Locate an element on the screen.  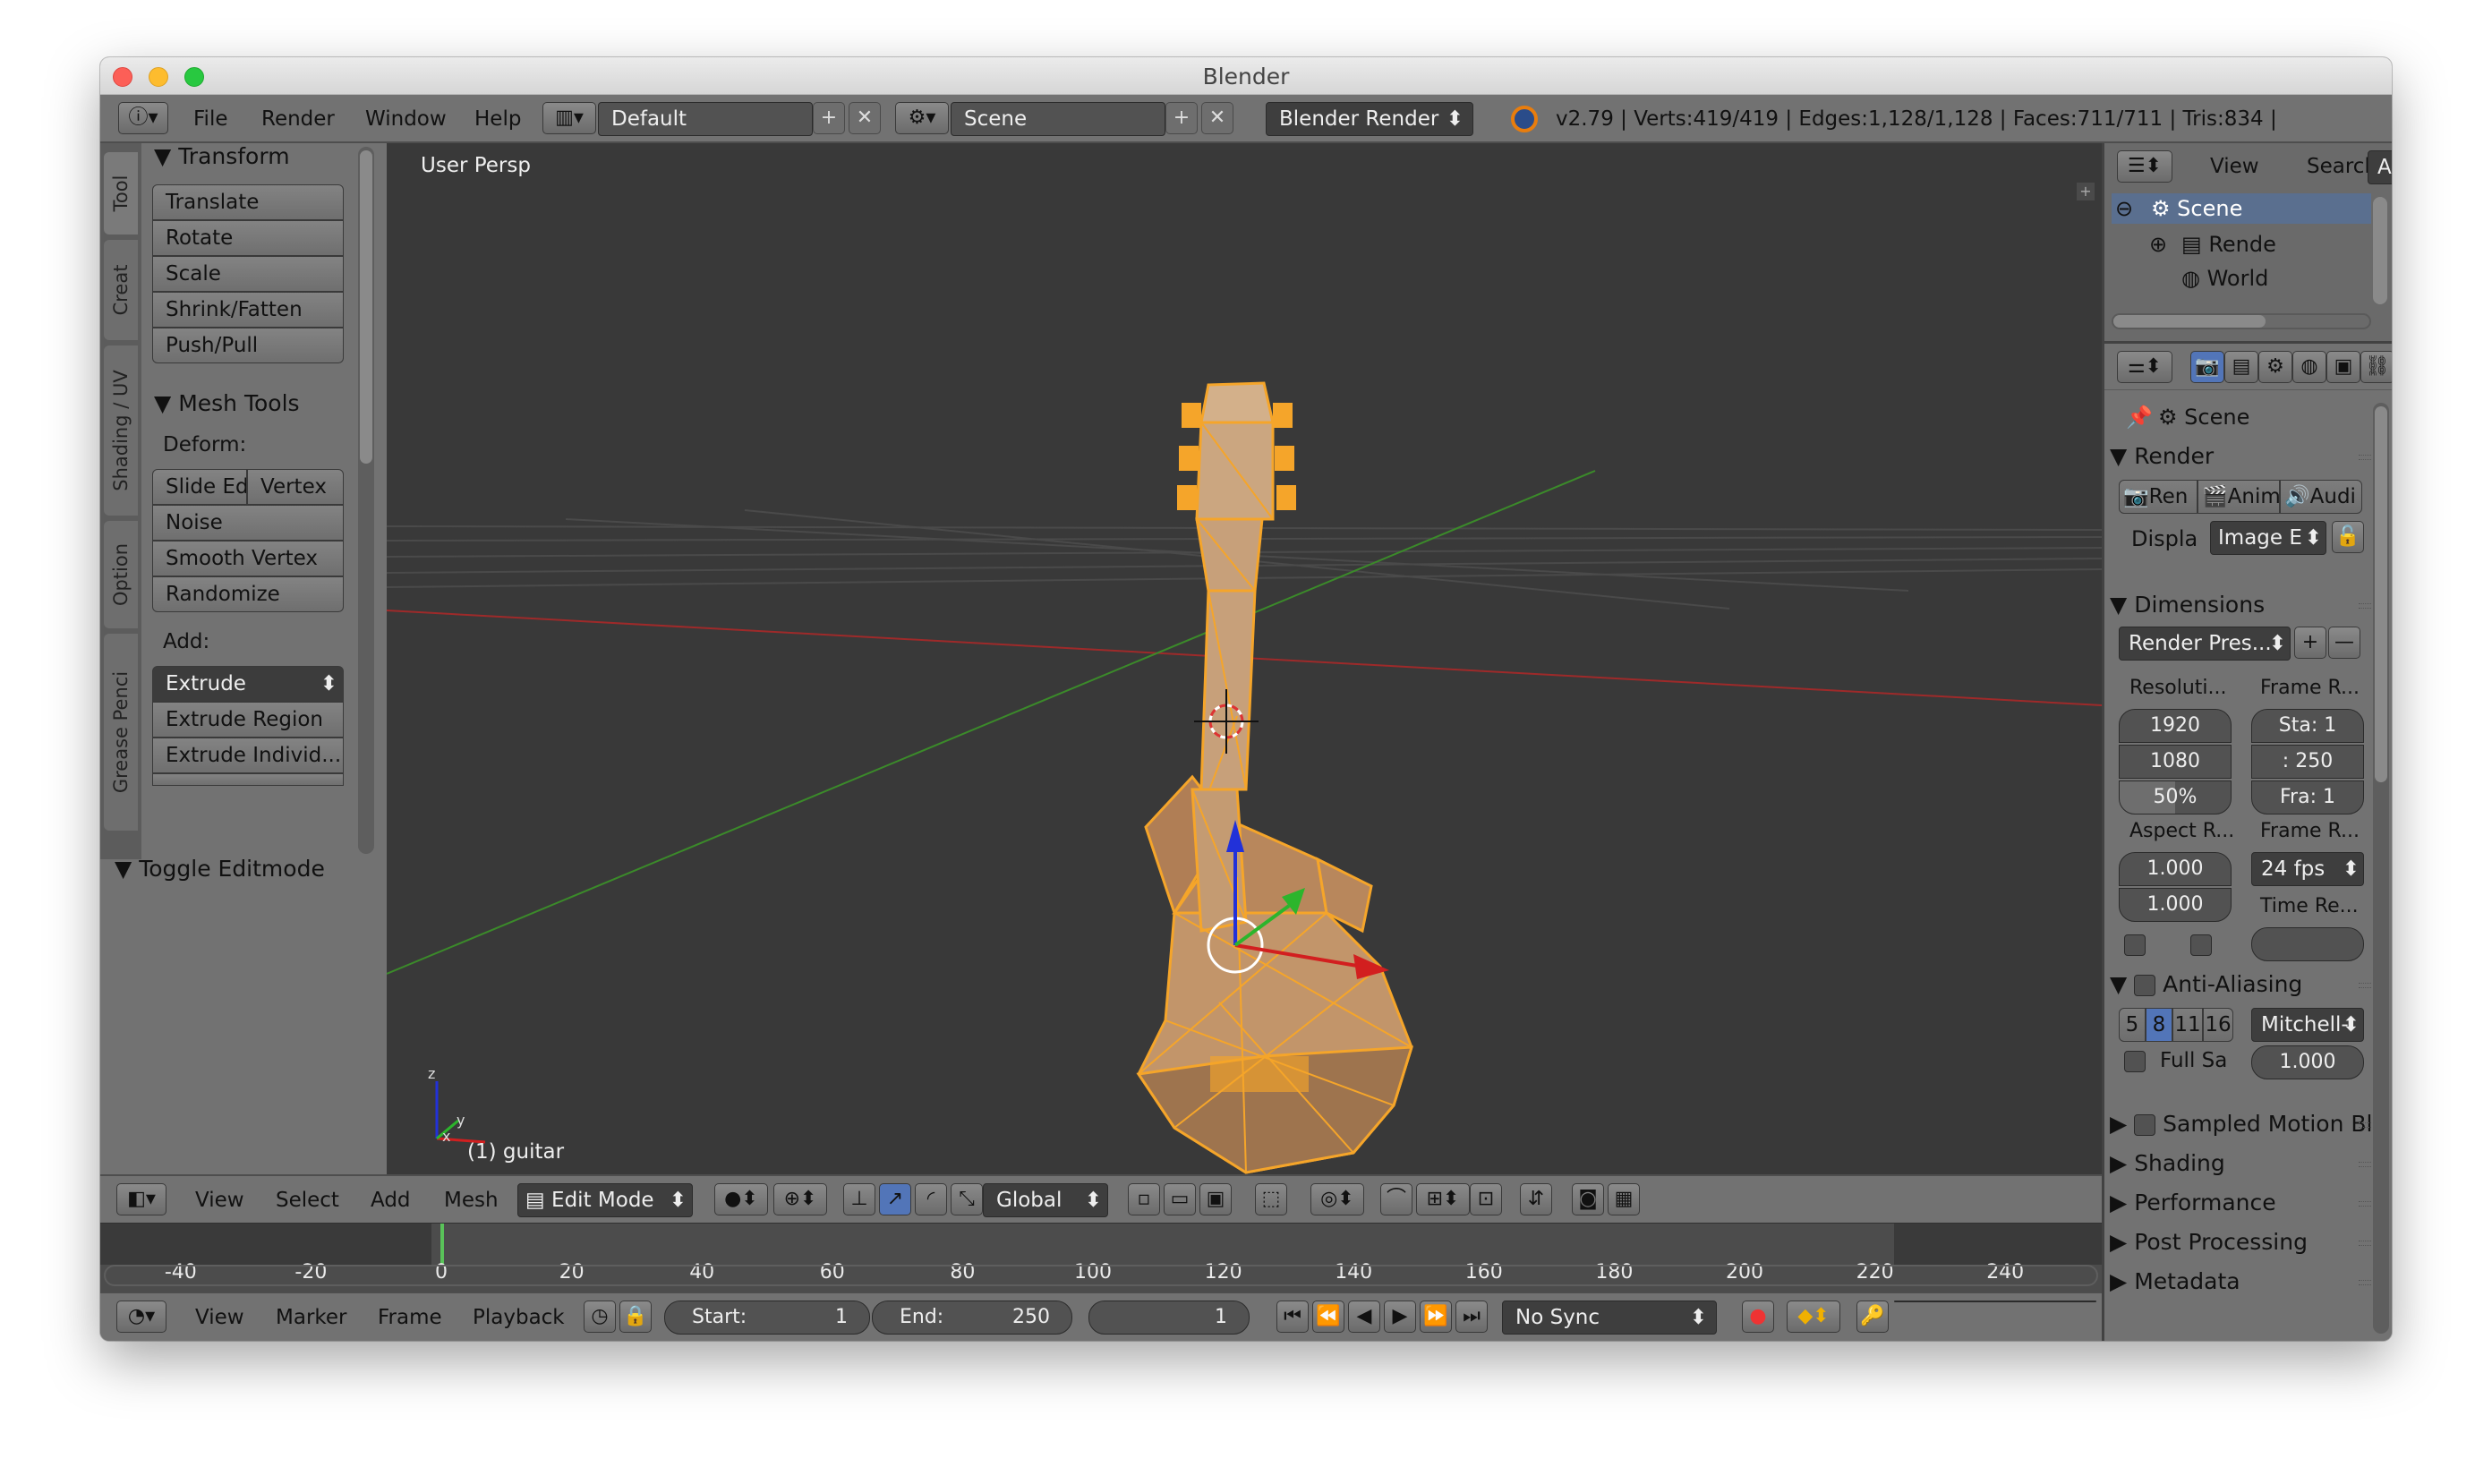
object-tab-icon: ▣ is located at coordinates (2343, 367).